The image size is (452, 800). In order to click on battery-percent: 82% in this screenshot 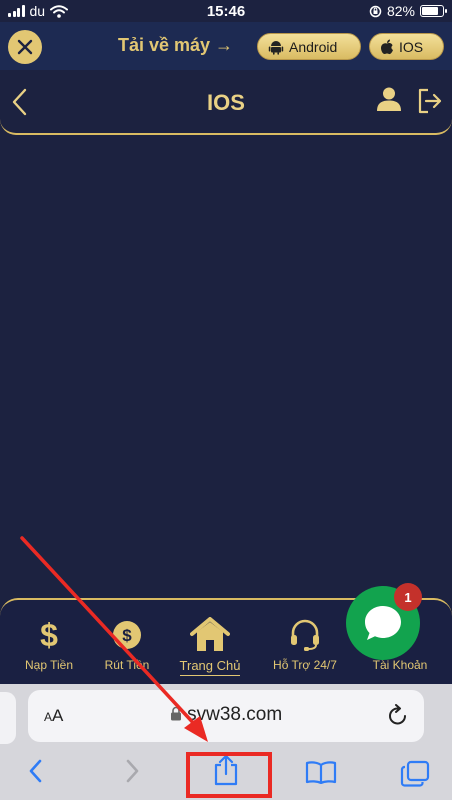, I will do `click(400, 11)`.